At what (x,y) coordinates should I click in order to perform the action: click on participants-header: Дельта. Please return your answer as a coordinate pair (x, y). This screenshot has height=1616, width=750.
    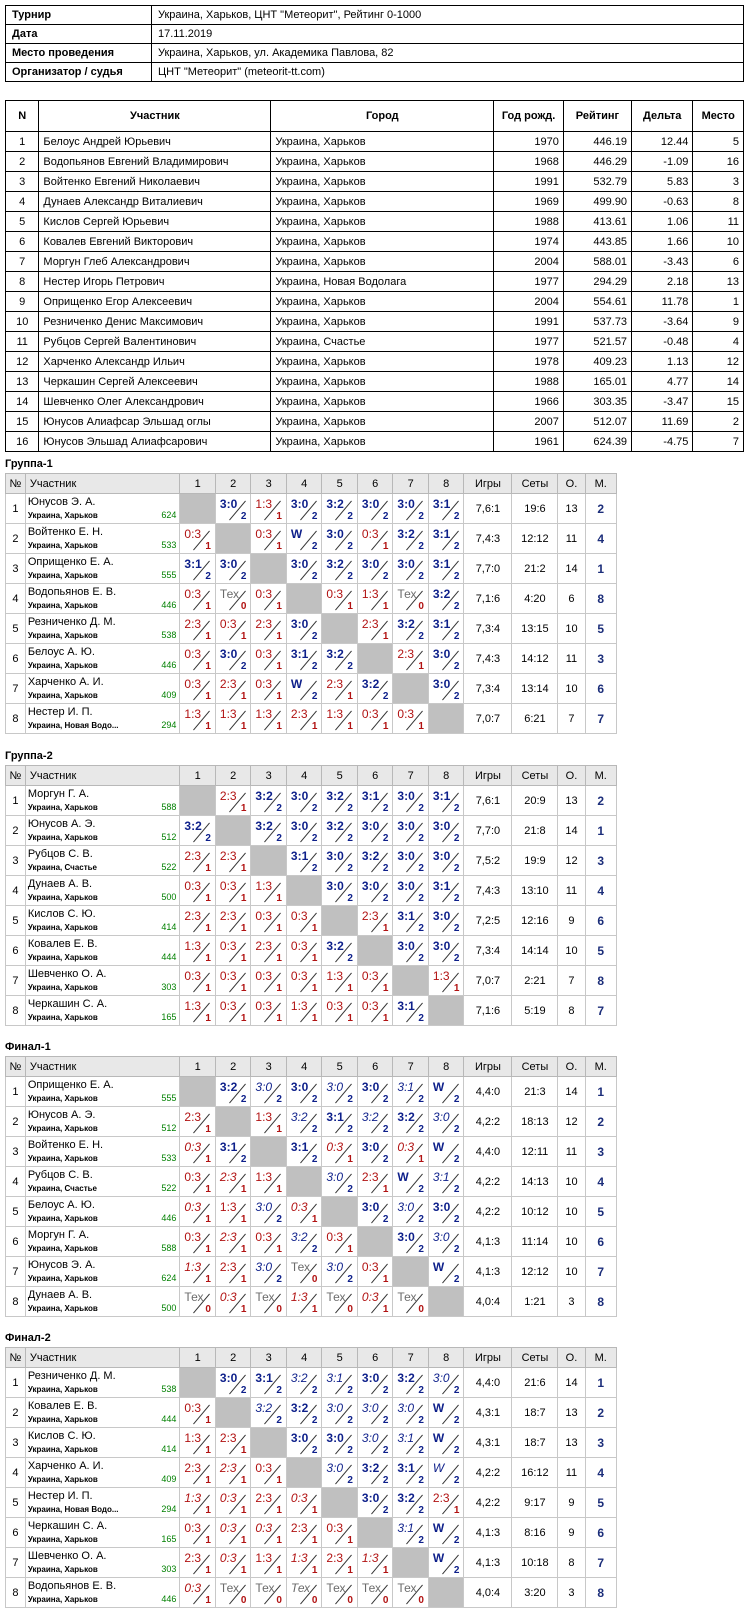
    Looking at the image, I should click on (662, 116).